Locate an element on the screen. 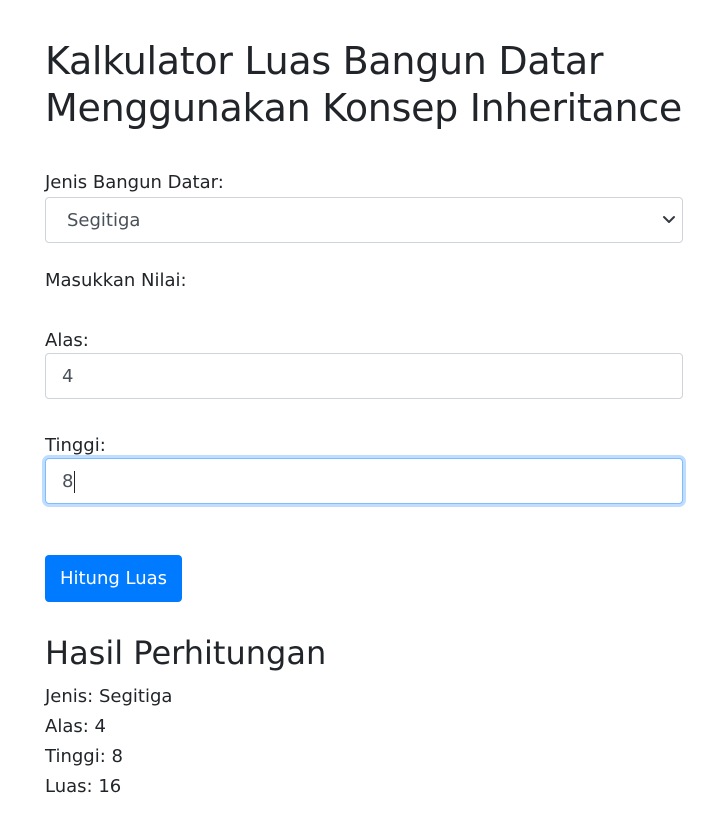 The height and width of the screenshot is (830, 721). result-heading: Hasil Perhitungan is located at coordinates (186, 653).